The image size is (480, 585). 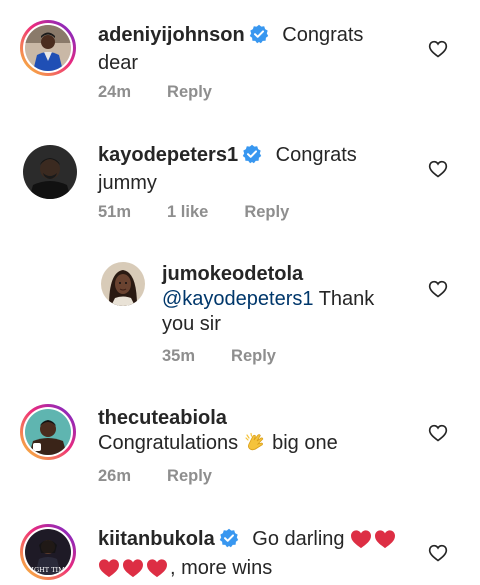 What do you see at coordinates (171, 35) in the screenshot?
I see `username: adeniyijohnson` at bounding box center [171, 35].